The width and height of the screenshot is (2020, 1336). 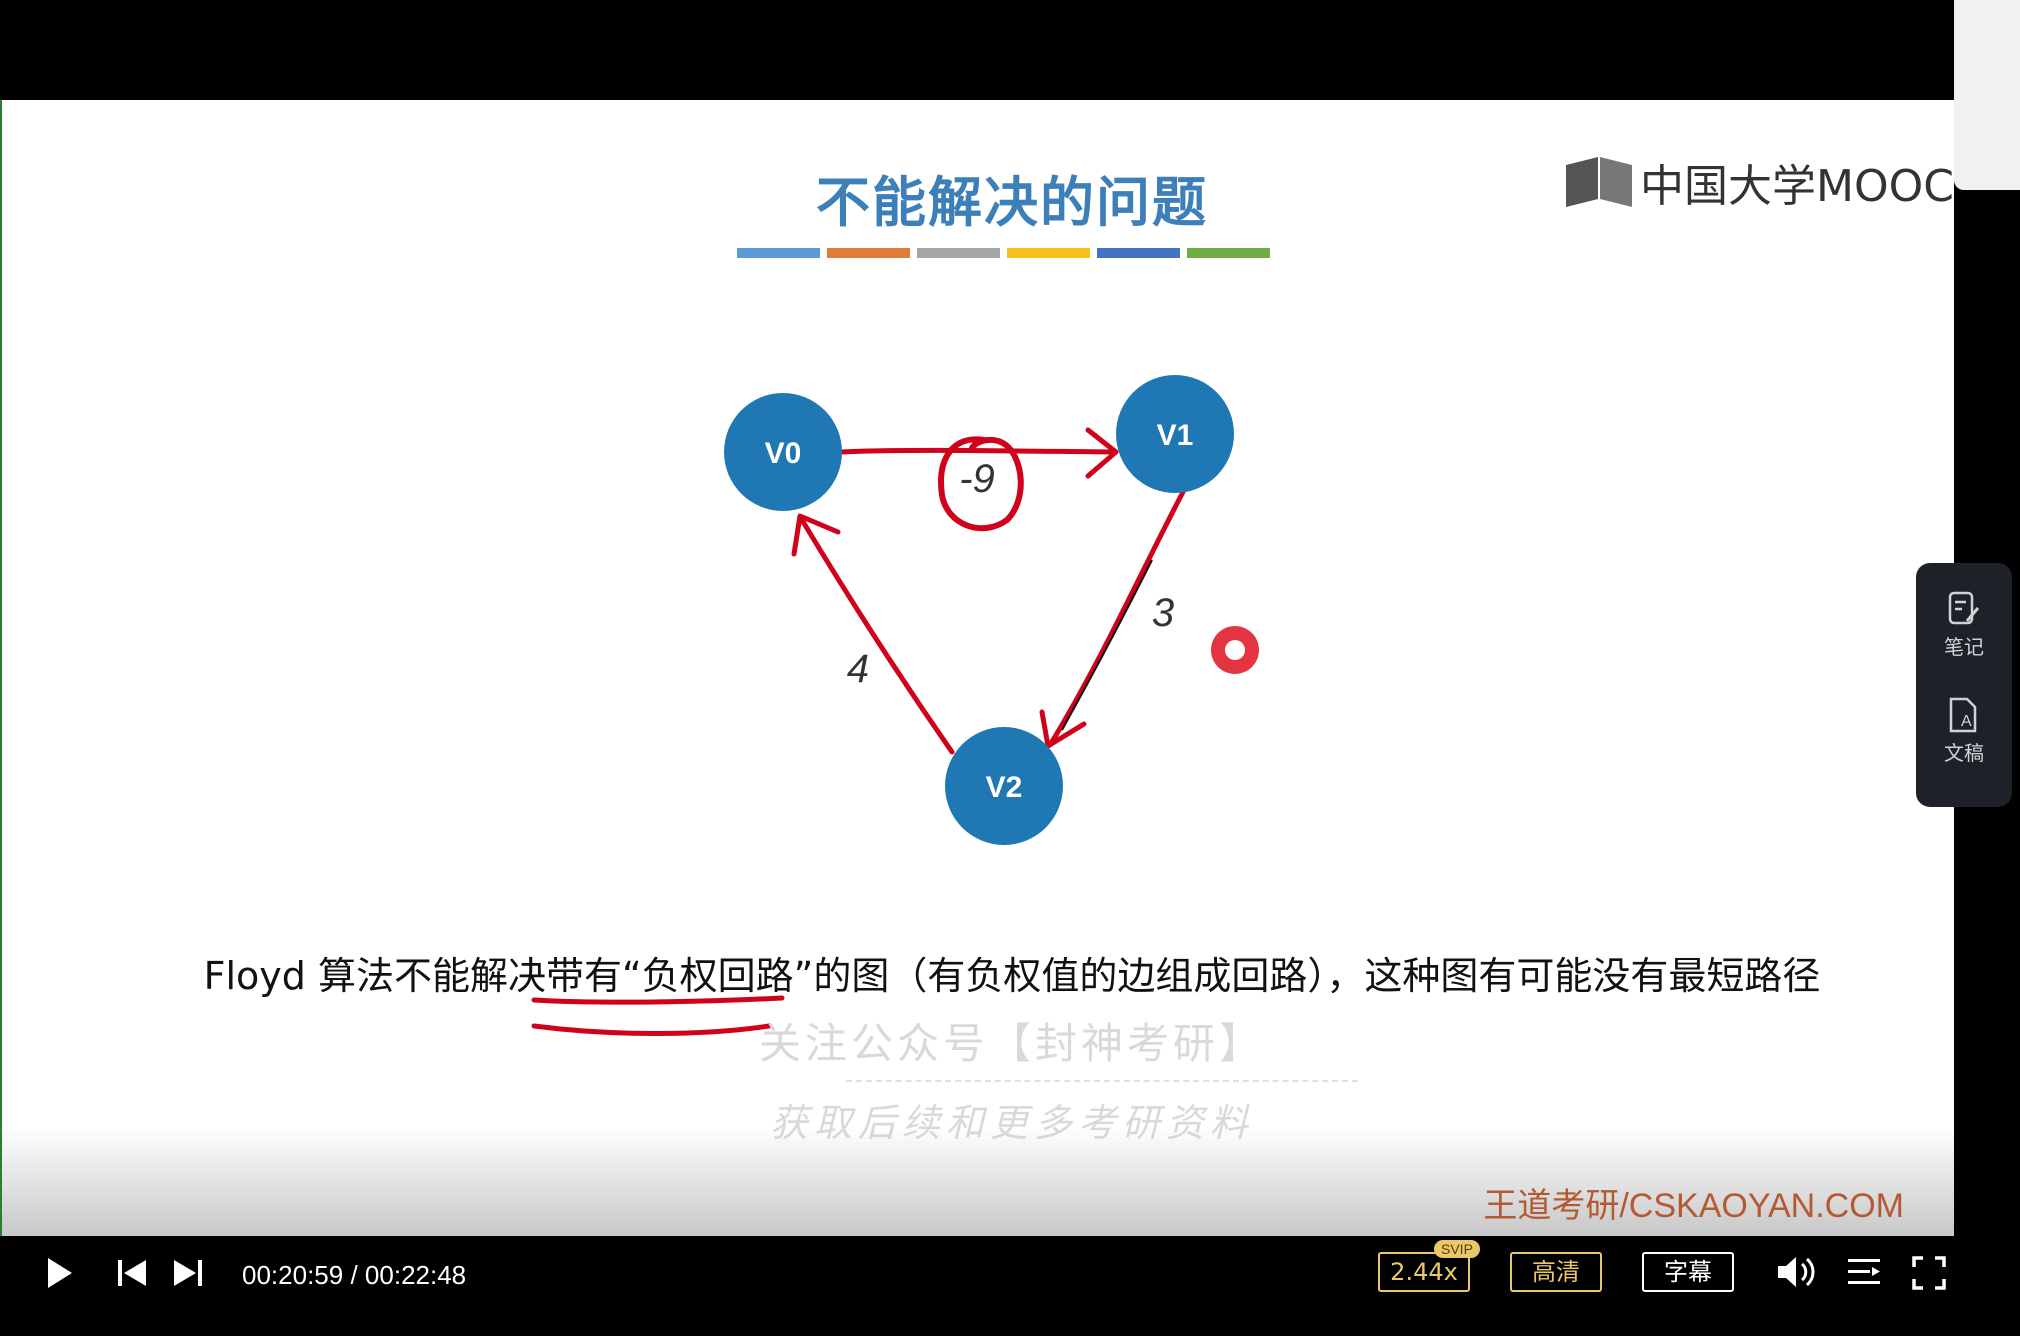 I want to click on node-v1-label: V1, so click(x=1175, y=435).